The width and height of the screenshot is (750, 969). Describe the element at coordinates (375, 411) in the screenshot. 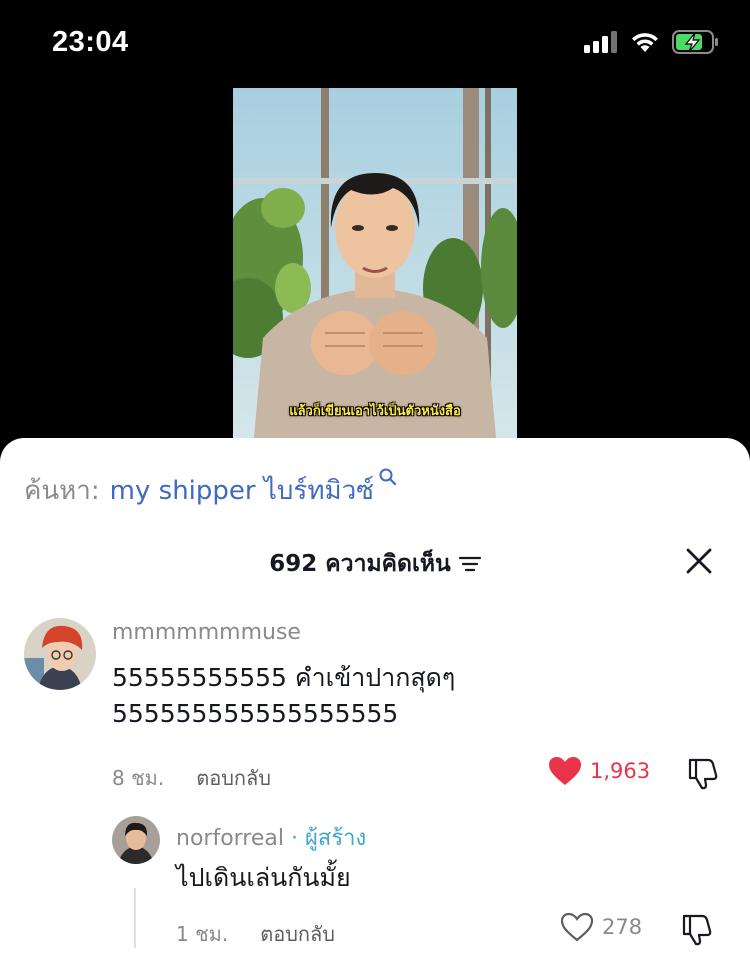

I see `video-subtitle: แล้วก็เขียนเอาไว้เป็นตัวหนังสือ` at that location.